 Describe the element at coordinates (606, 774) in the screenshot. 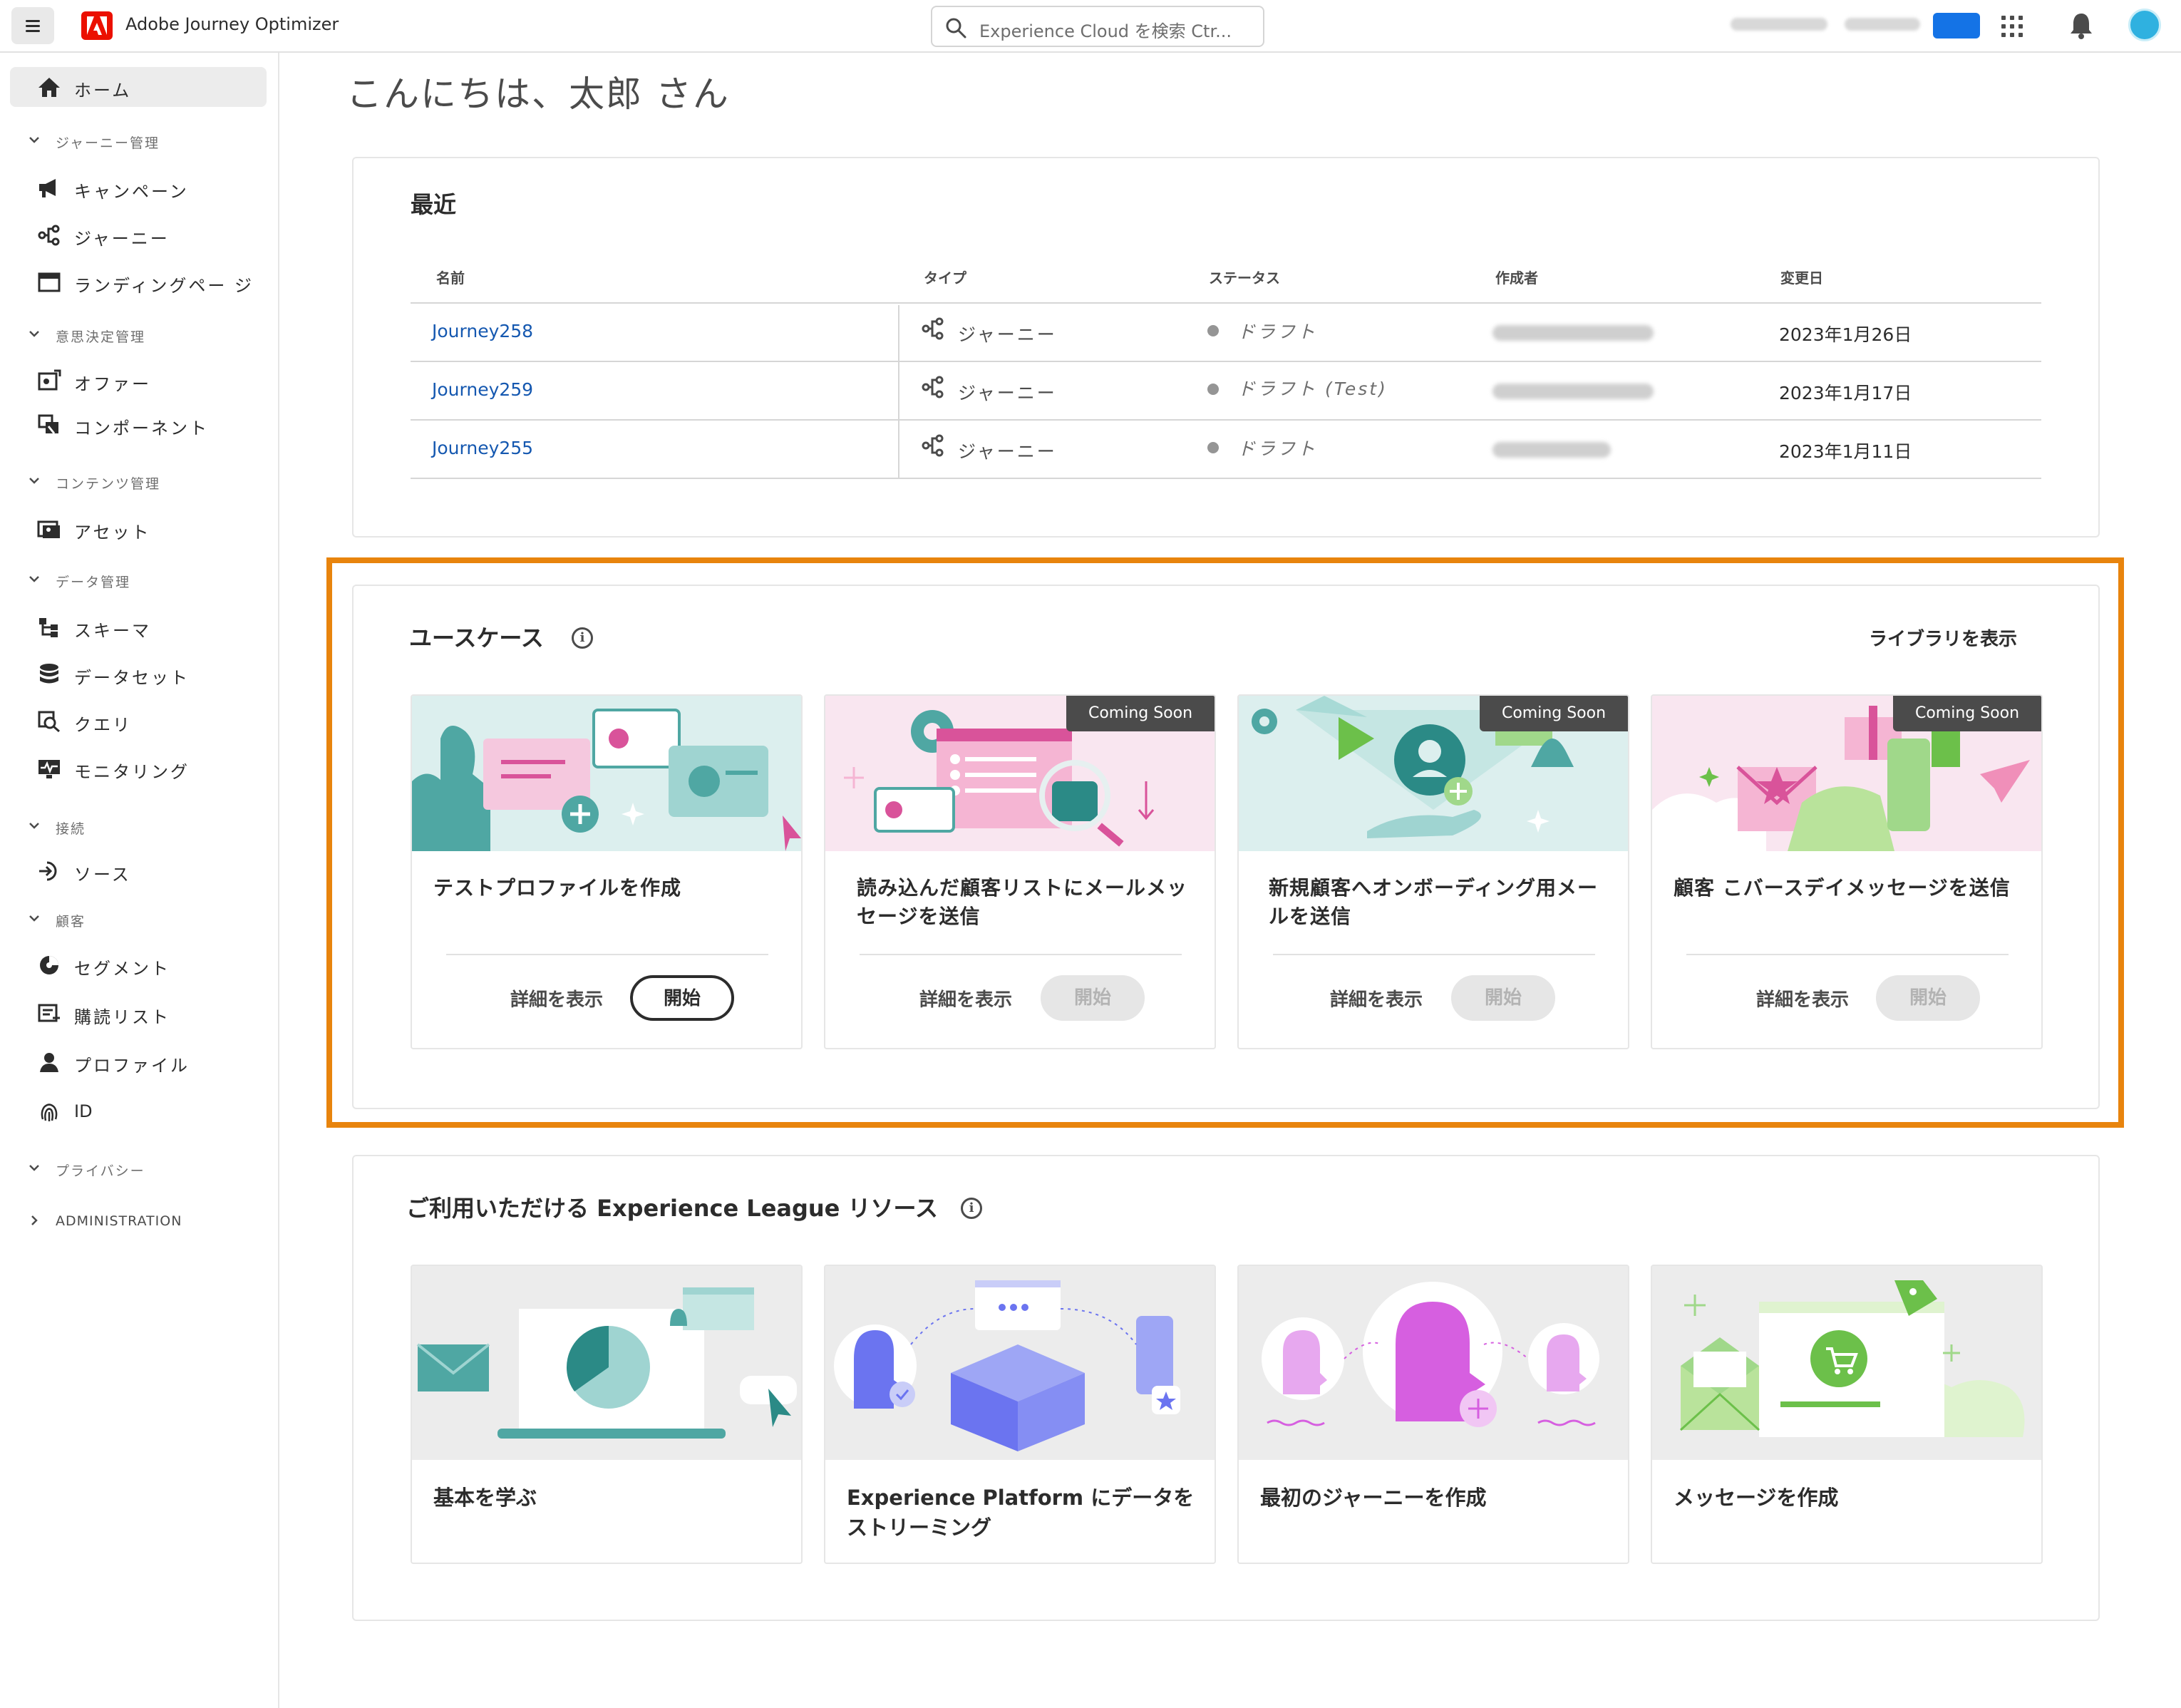

I see `usecase-illustration` at that location.